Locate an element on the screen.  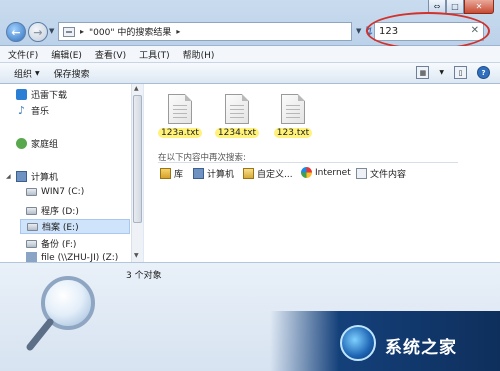
file-item: 123a.txt is located at coordinates (180, 116).